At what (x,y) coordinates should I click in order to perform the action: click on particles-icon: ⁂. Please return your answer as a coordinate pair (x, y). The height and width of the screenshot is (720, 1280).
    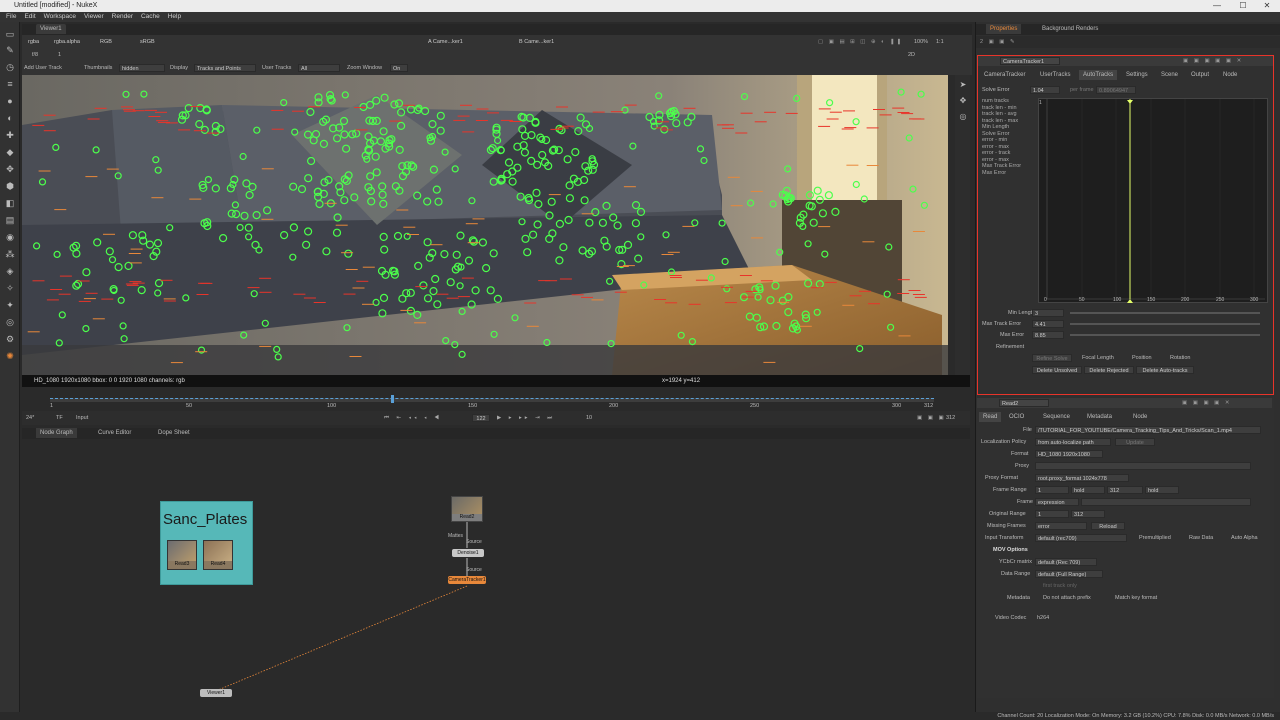
    Looking at the image, I should click on (10, 254).